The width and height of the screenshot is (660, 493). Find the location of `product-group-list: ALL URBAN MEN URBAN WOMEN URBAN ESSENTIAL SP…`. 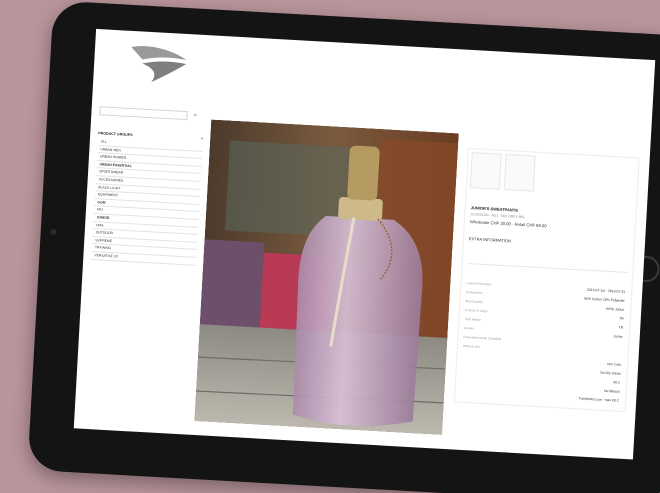

product-group-list: ALL URBAN MEN URBAN WOMEN URBAN ESSENTIAL SP… is located at coordinates (147, 202).